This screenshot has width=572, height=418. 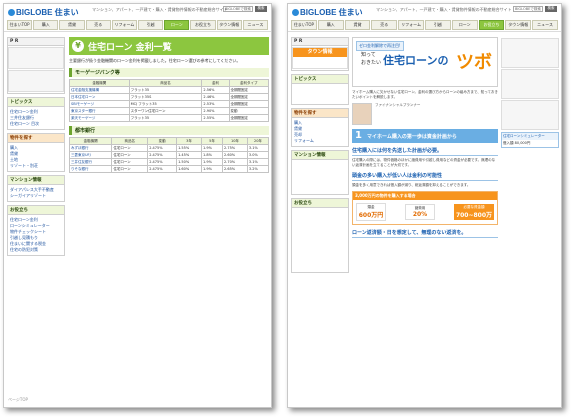 I want to click on table-row: 楽天モーゲージ フラット35 2.55% 全期間固定, so click(x=169, y=118).